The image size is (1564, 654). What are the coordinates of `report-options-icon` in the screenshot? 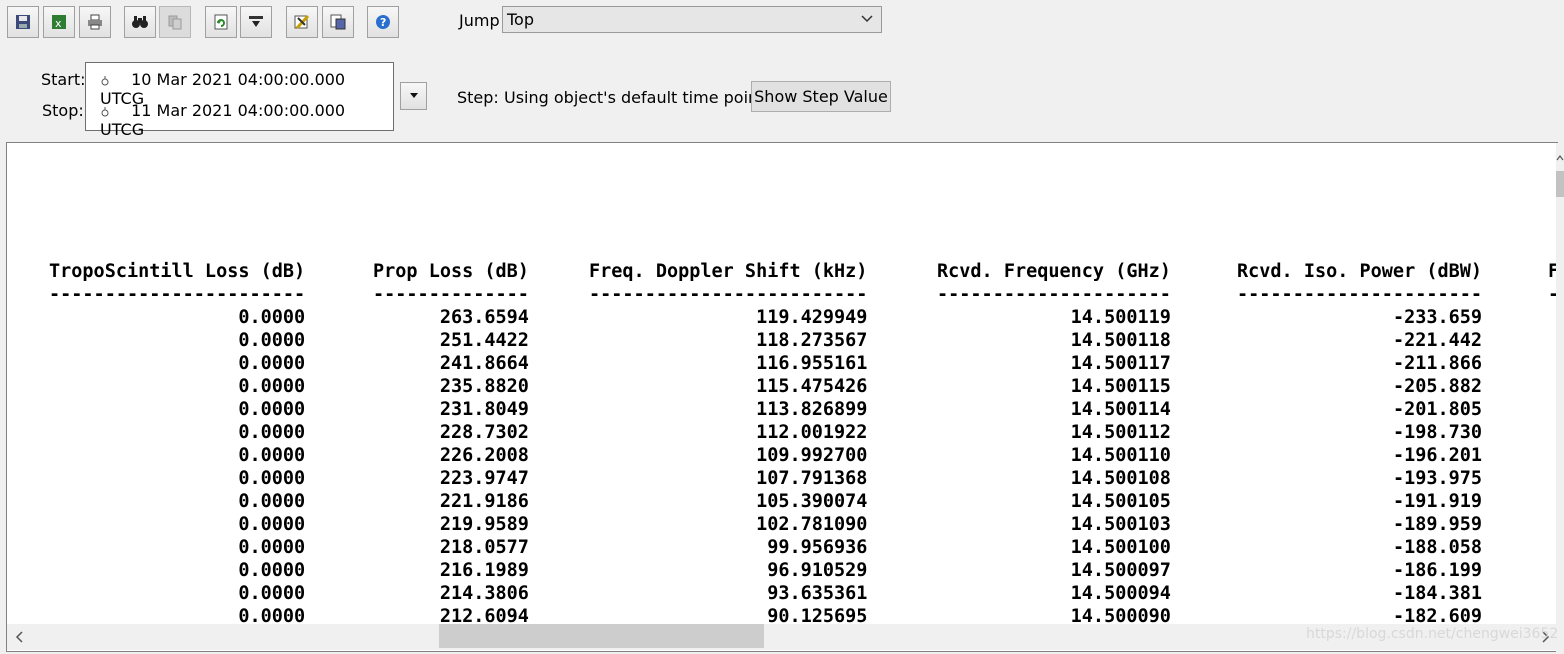 It's located at (338, 22).